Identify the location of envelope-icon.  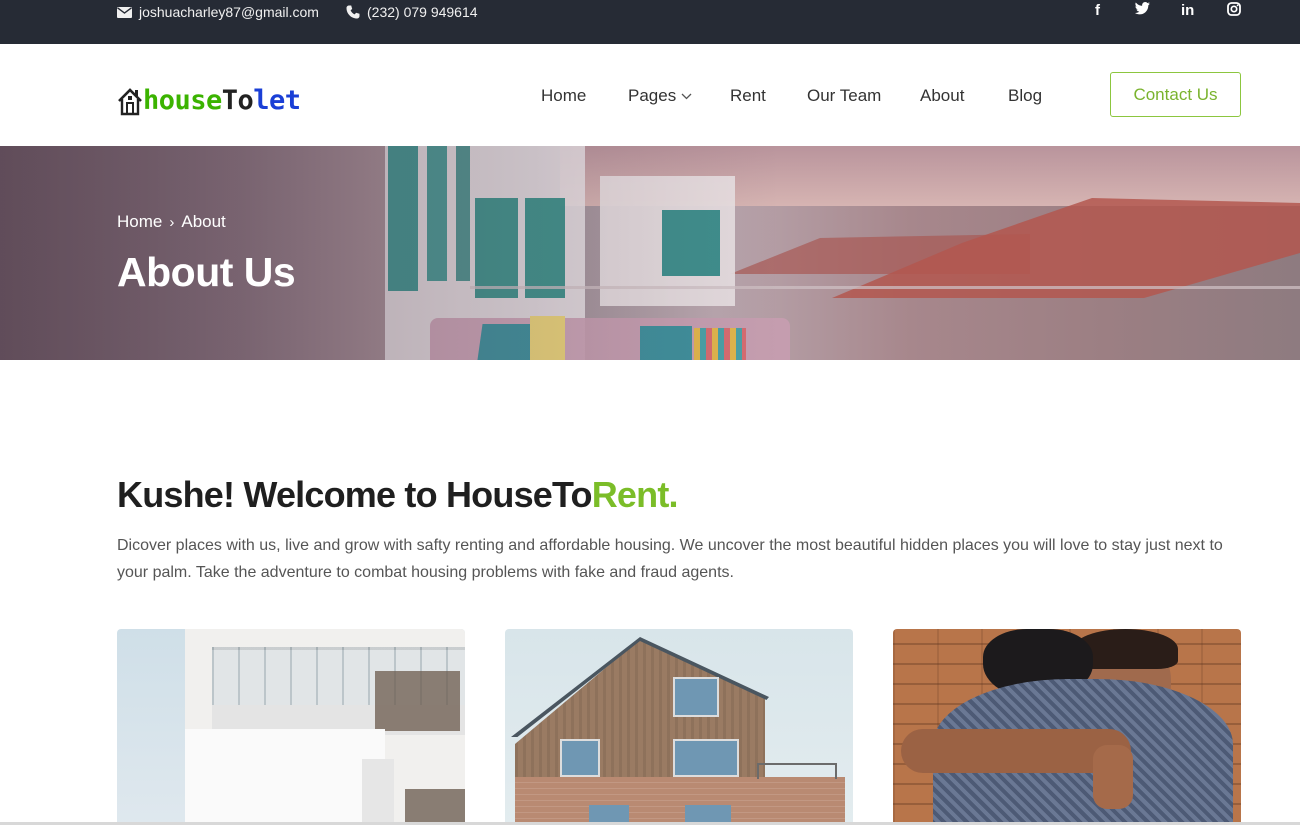
(124, 12).